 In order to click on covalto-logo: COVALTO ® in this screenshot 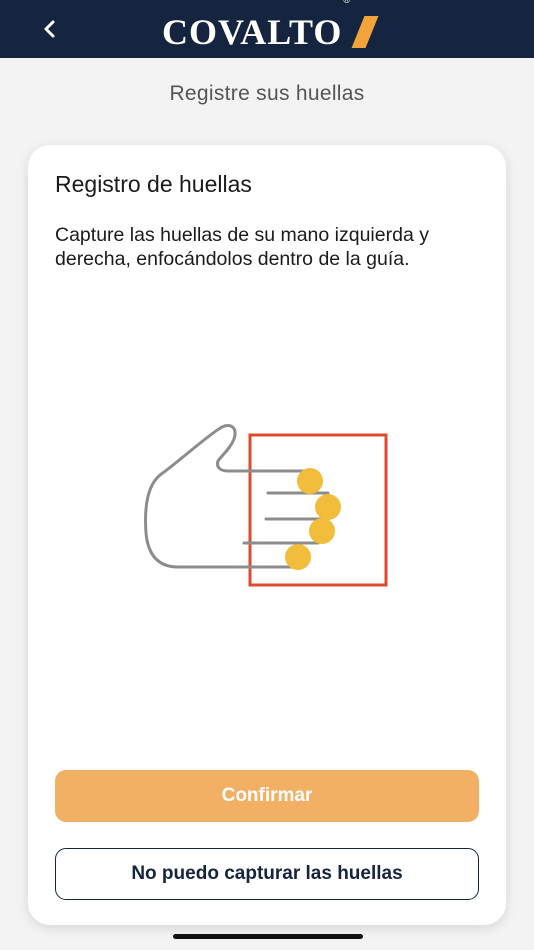, I will do `click(267, 26)`.